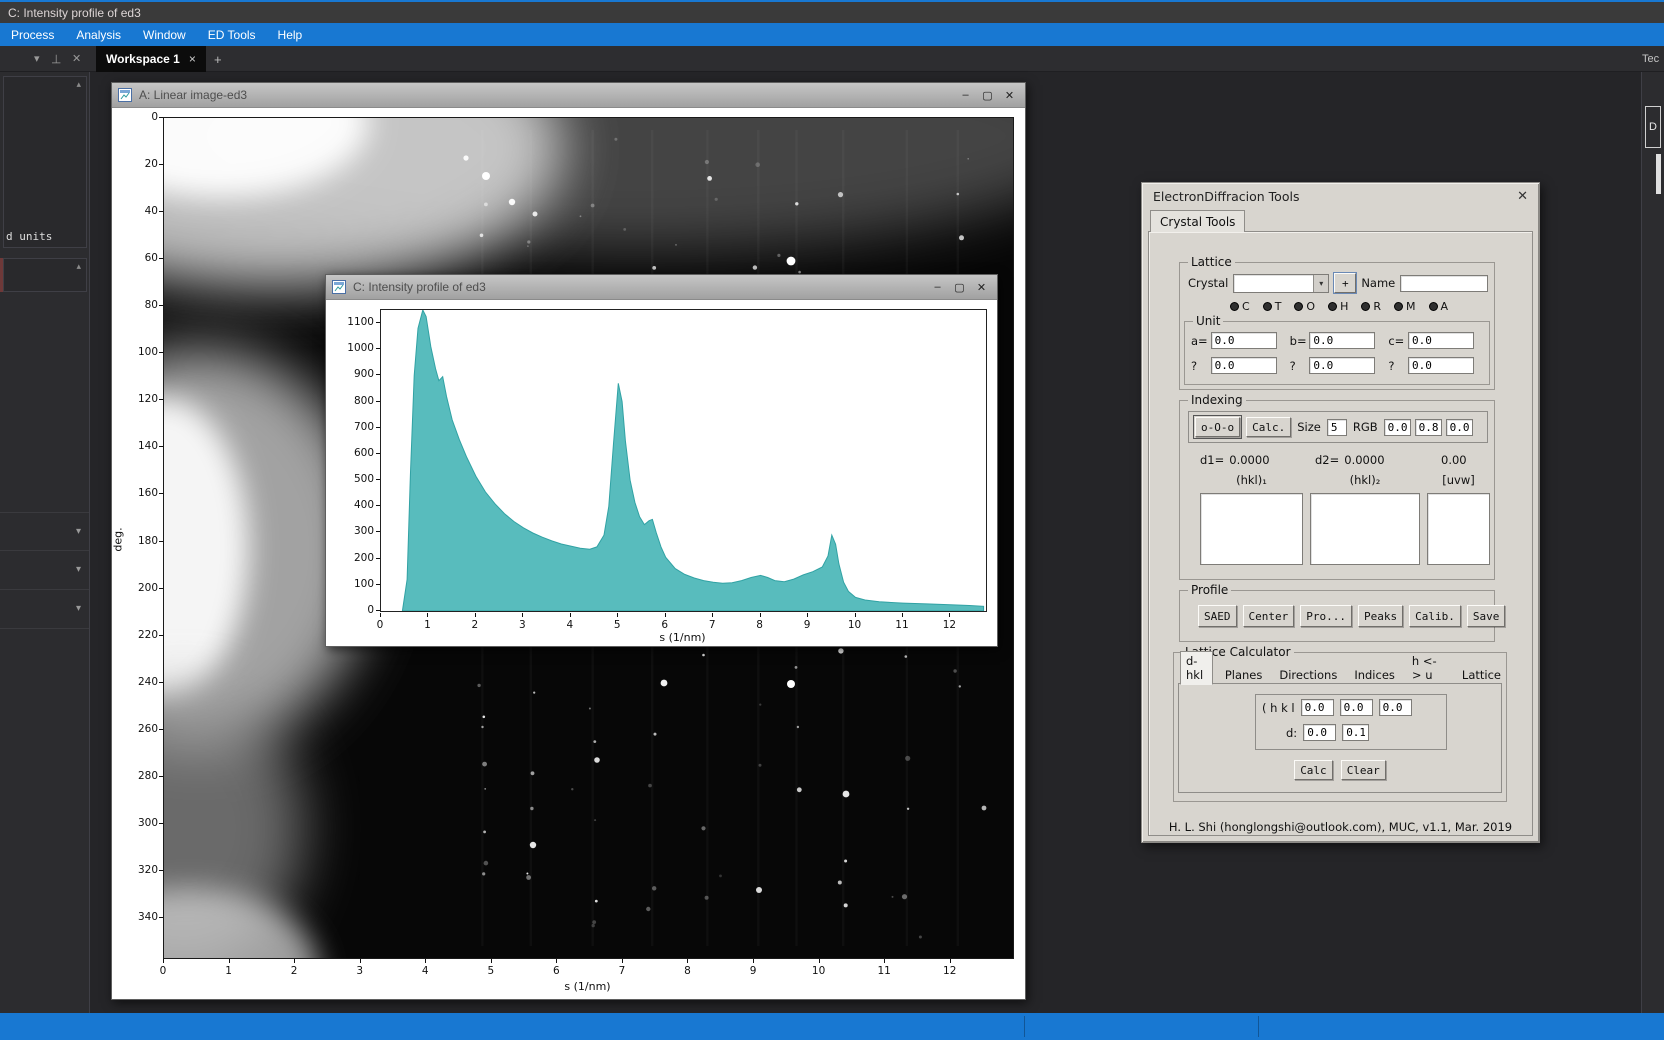 The image size is (1664, 1040). I want to click on add-crystal-button: +, so click(1345, 283).